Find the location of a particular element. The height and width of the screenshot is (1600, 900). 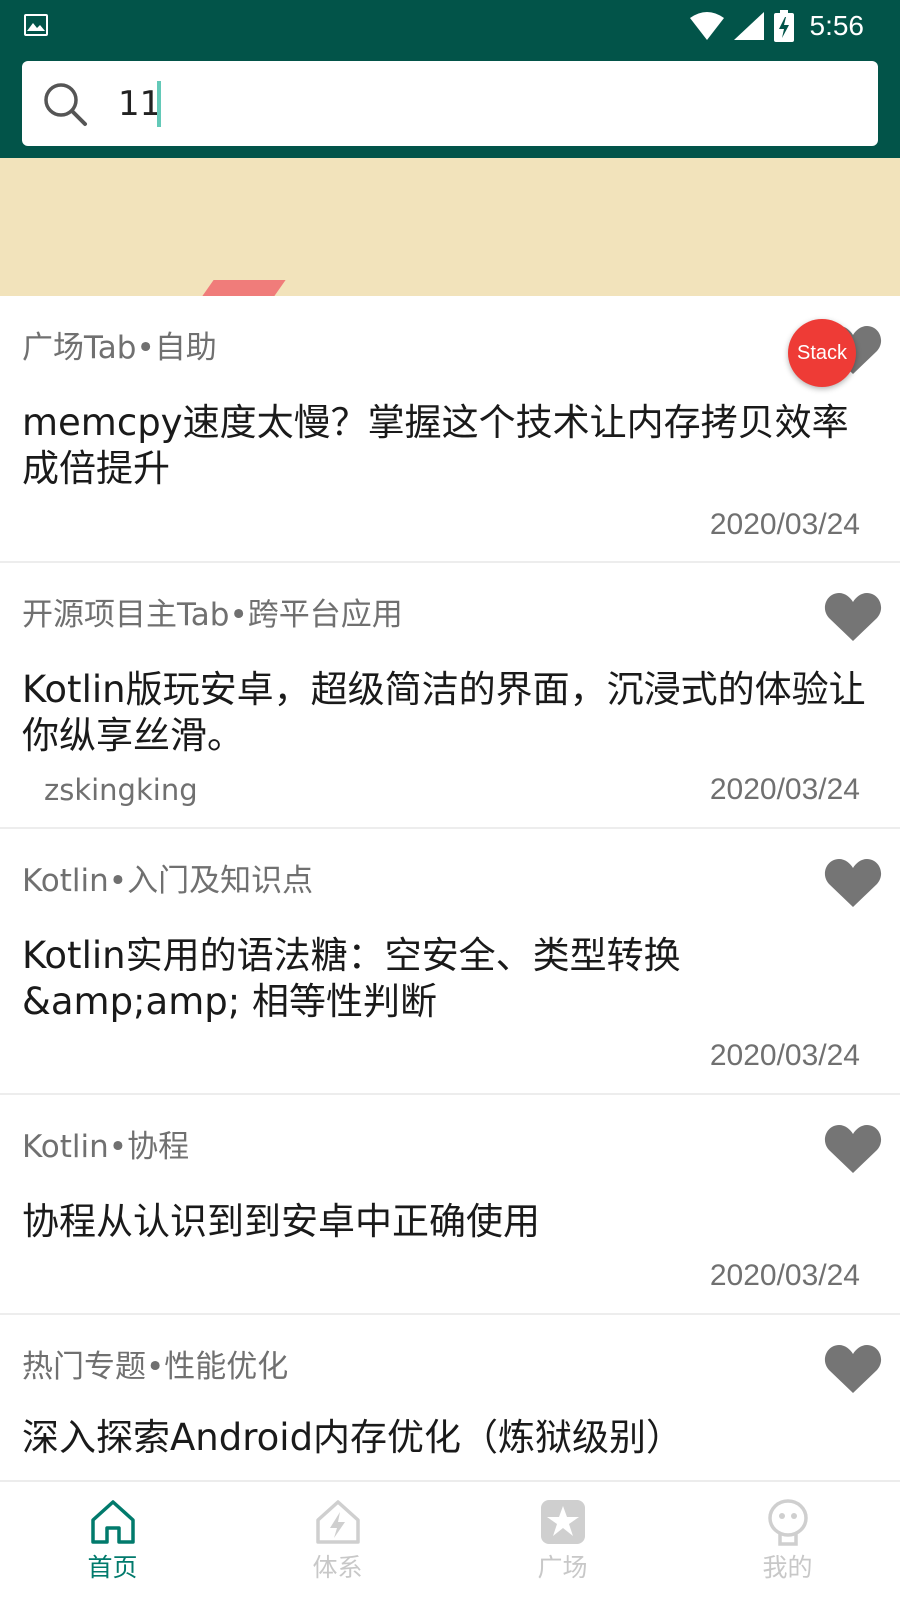

article-chapter: 热门专题•性能优化 is located at coordinates (155, 1367).